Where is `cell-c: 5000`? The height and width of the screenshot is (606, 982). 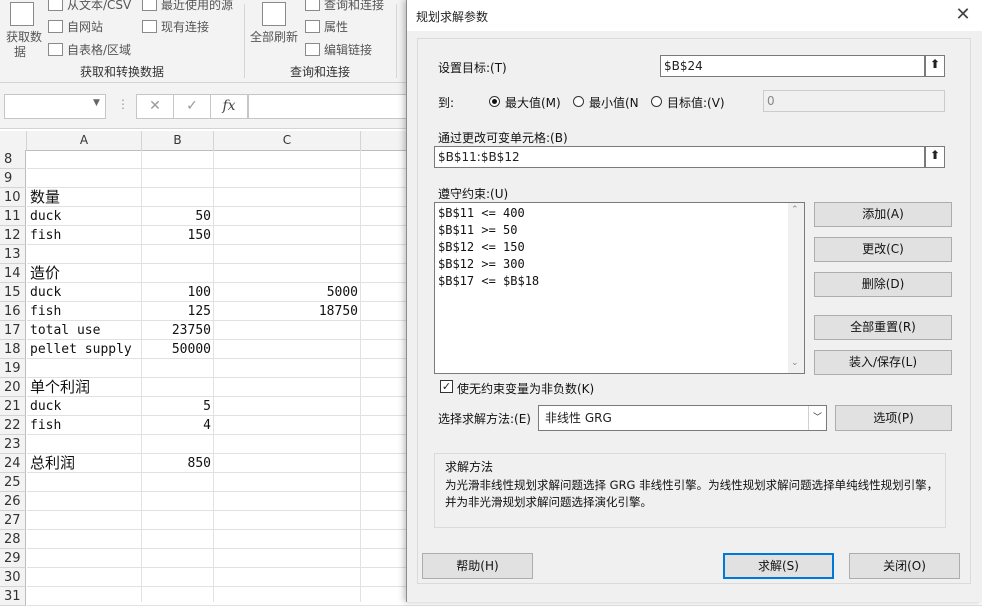 cell-c: 5000 is located at coordinates (286, 292).